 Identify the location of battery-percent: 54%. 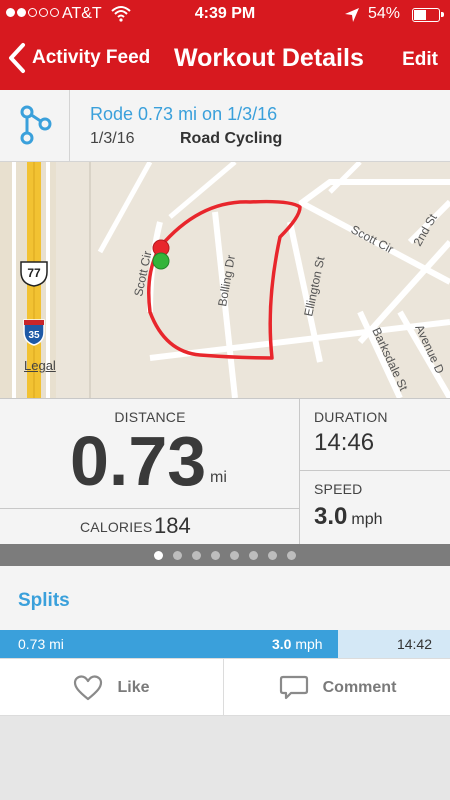
(384, 13).